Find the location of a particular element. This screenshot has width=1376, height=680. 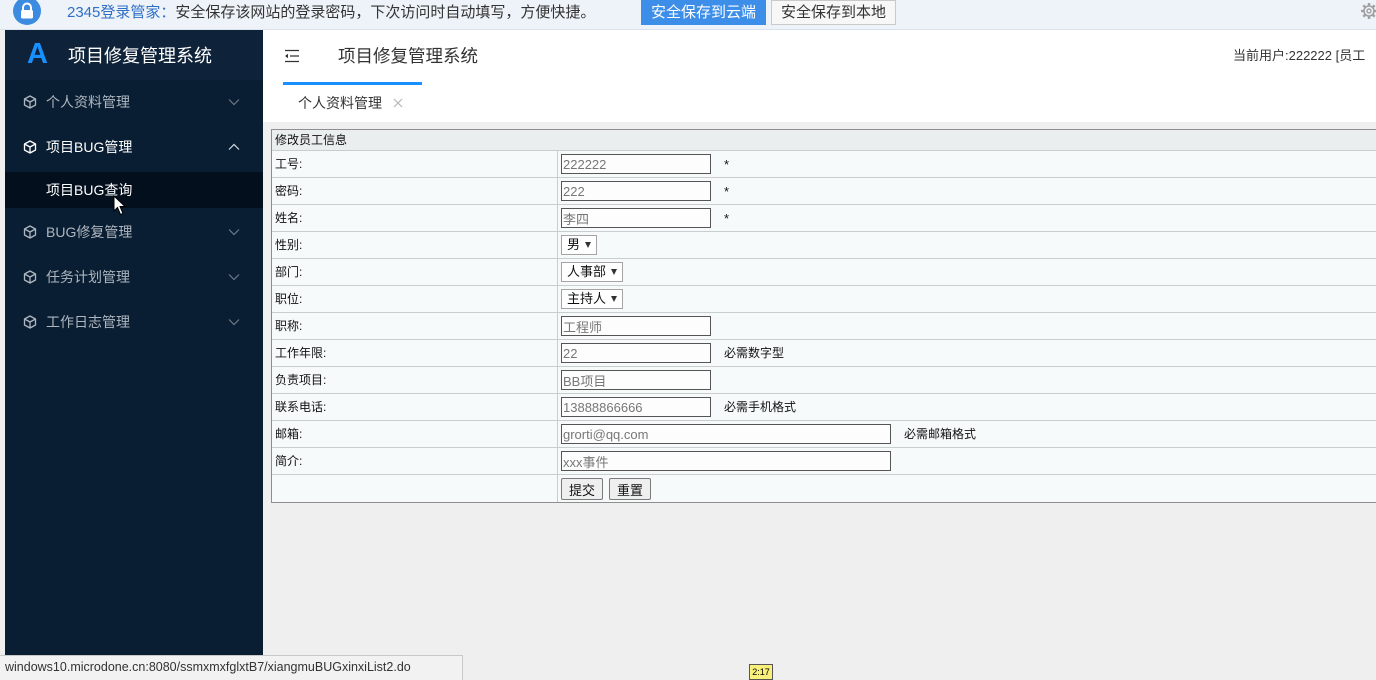

video-timestamp: 2:17 is located at coordinates (761, 672).